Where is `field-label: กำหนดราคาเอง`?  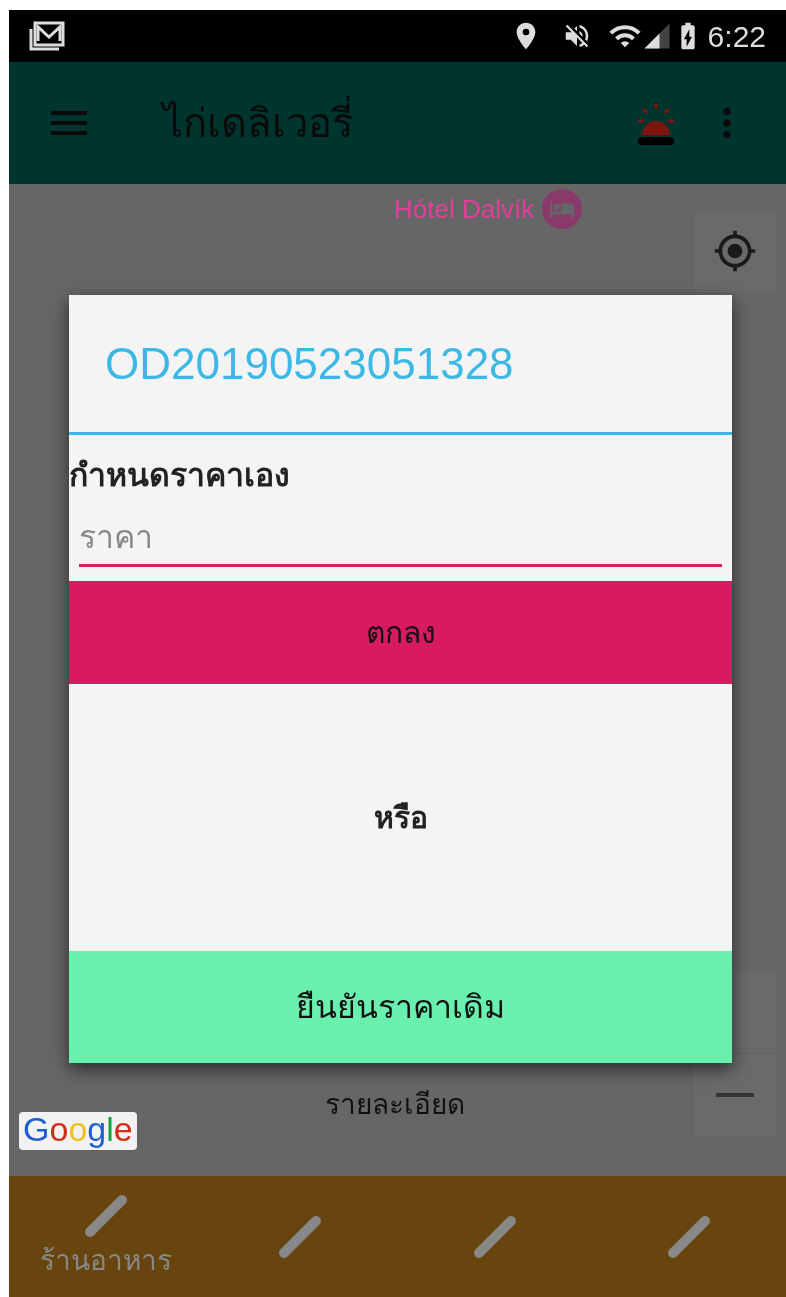 field-label: กำหนดราคาเอง is located at coordinates (180, 475).